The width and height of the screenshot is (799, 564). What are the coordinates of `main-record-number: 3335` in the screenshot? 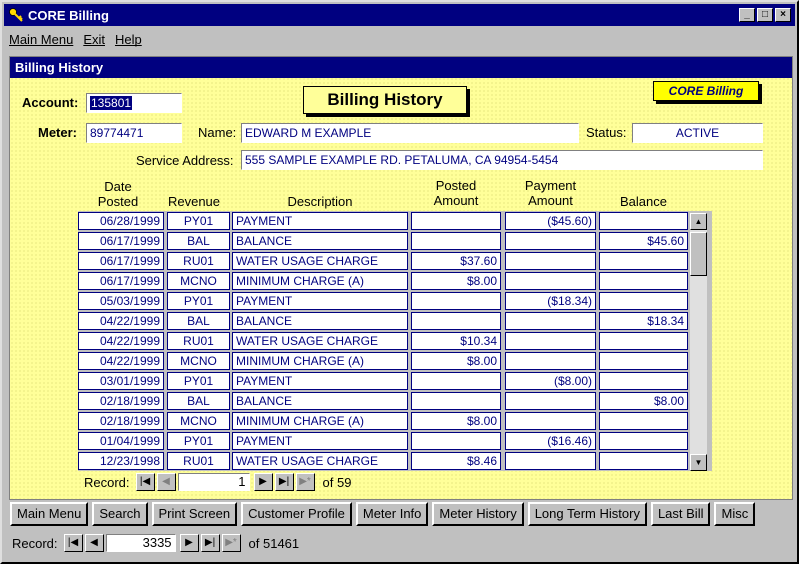 It's located at (140, 543).